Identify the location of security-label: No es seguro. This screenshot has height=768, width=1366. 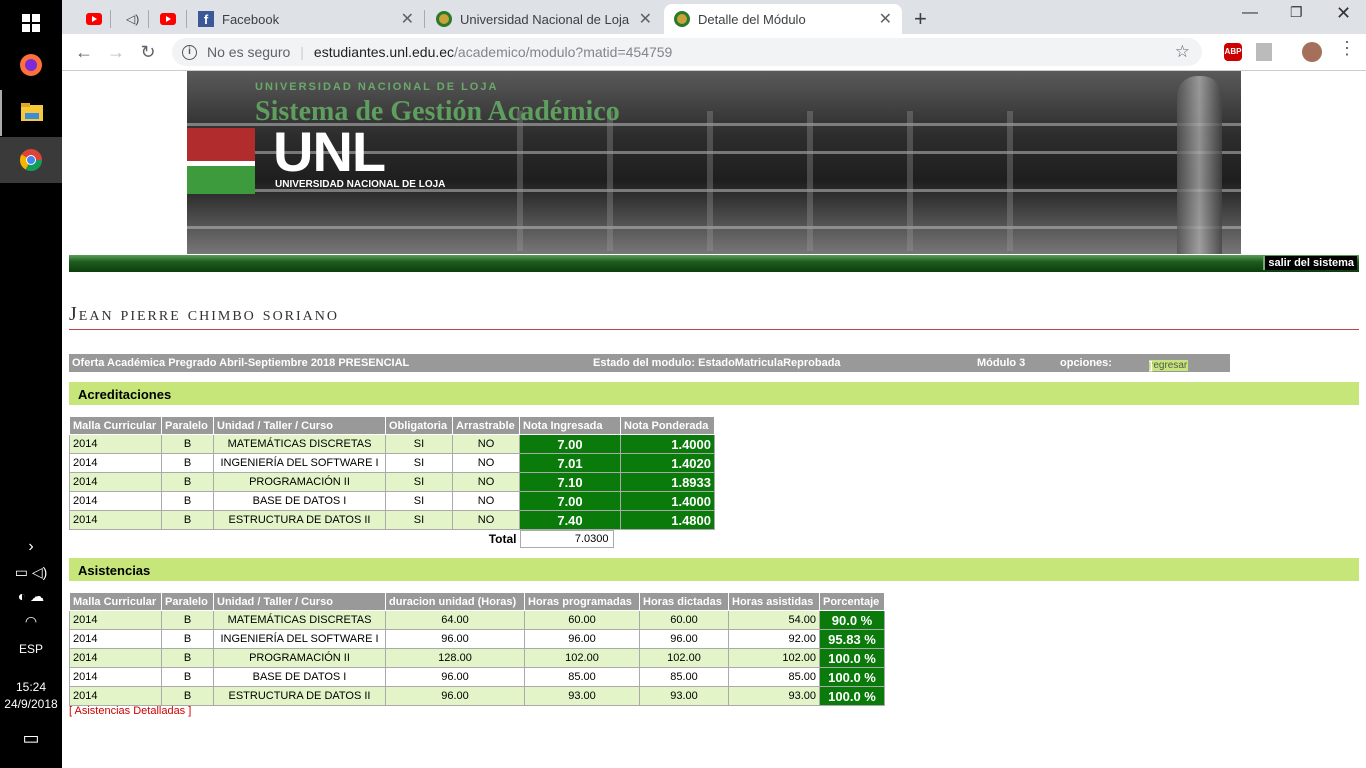
(248, 52).